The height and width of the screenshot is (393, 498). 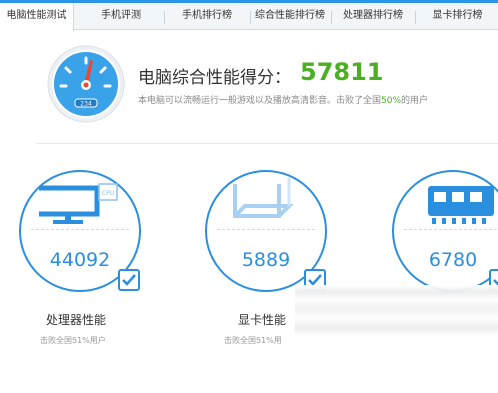 I want to click on tab-phone-ranking: 手机排行榜, so click(x=207, y=16).